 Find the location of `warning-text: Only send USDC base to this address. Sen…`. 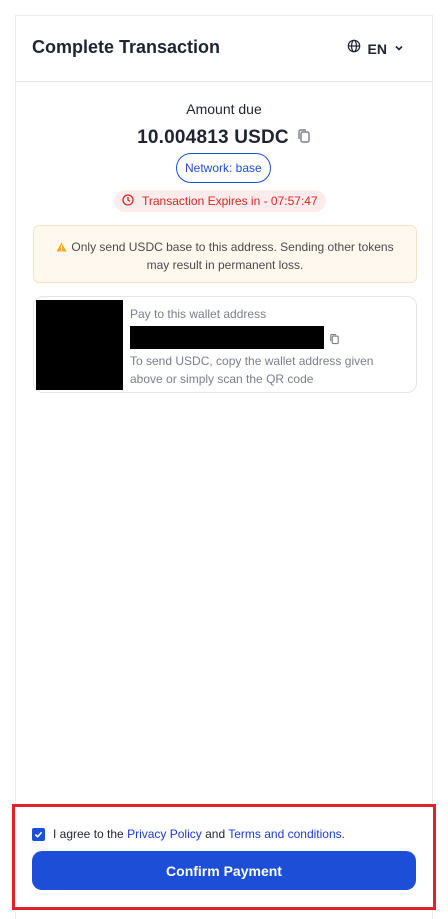

warning-text: Only send USDC base to this address. Sen… is located at coordinates (232, 256).